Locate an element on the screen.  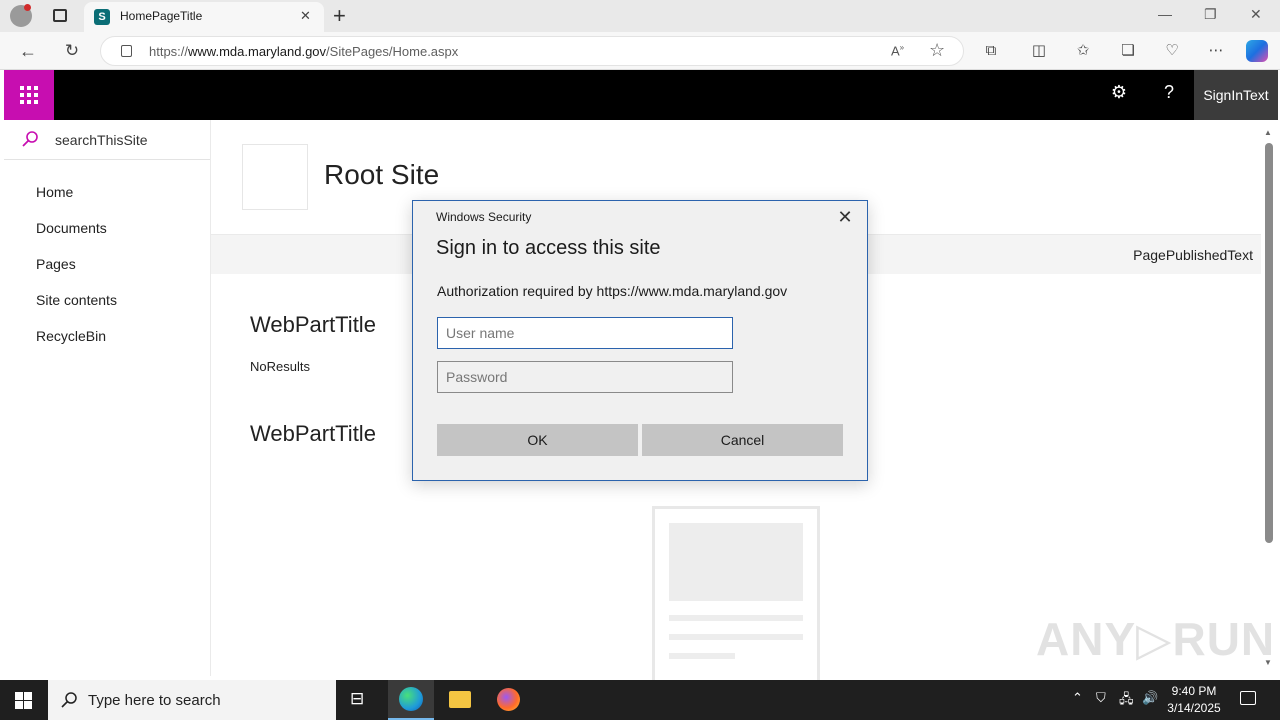
taskbar-search-box: Type here to search is located at coordinates (192, 700).